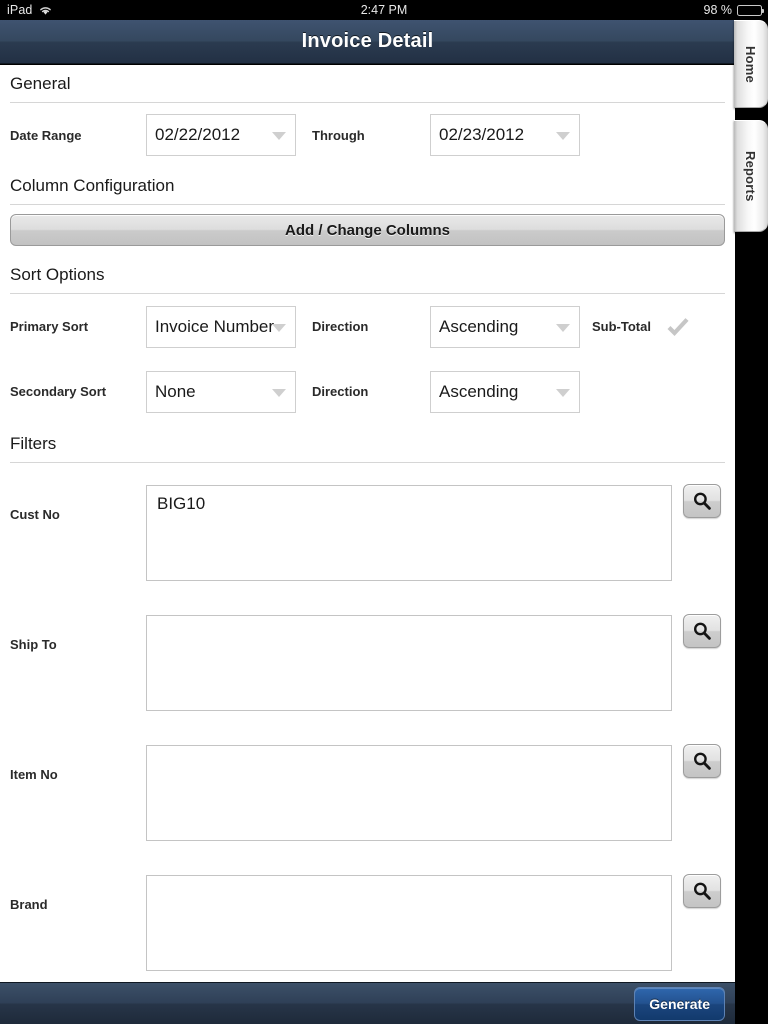 The image size is (768, 1024). Describe the element at coordinates (367, 204) in the screenshot. I see `divider-column-configuration` at that location.